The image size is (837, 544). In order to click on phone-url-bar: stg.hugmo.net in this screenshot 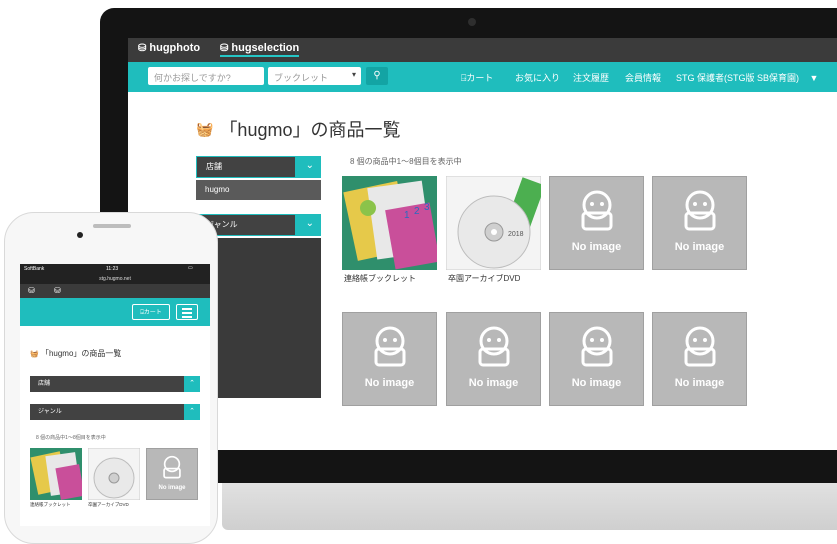, I will do `click(115, 279)`.